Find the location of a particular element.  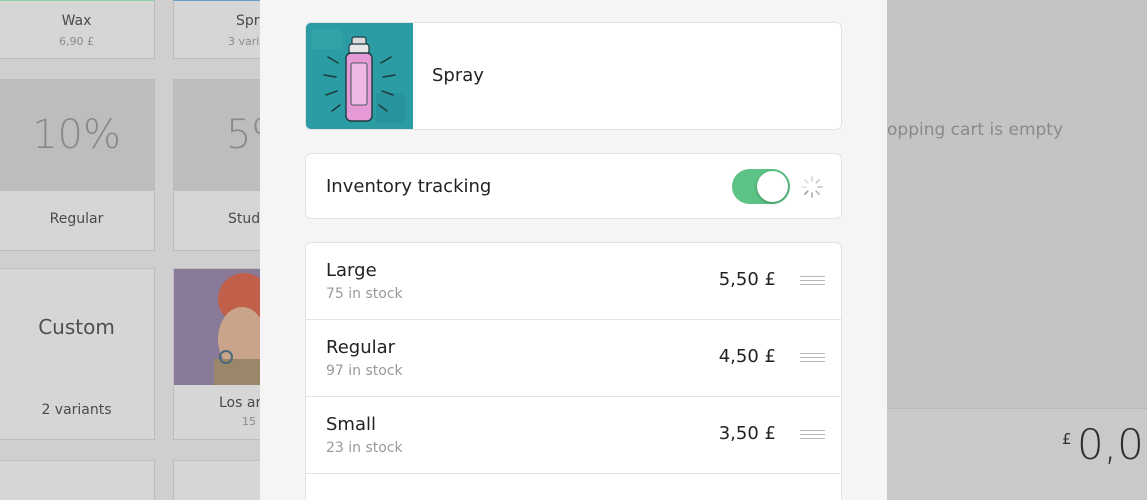

portrait-image is located at coordinates (218, 327).